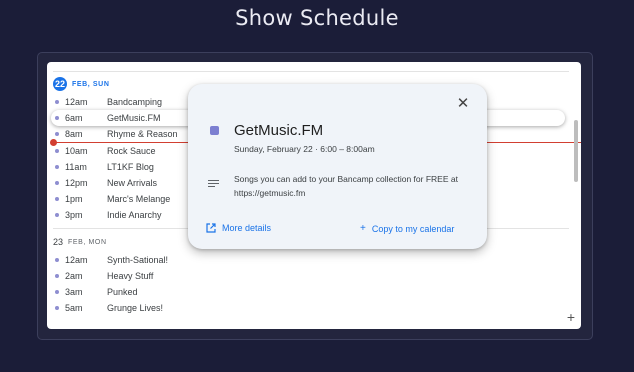 This screenshot has height=372, width=634. What do you see at coordinates (308, 260) in the screenshot?
I see `event-row: 12am Synth-Sational!` at bounding box center [308, 260].